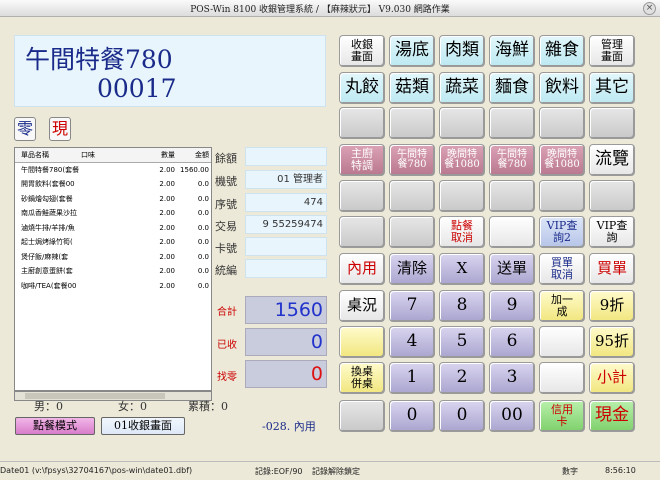 The height and width of the screenshot is (480, 660). Describe the element at coordinates (649, 8) in the screenshot. I see `close-icon: ×` at that location.